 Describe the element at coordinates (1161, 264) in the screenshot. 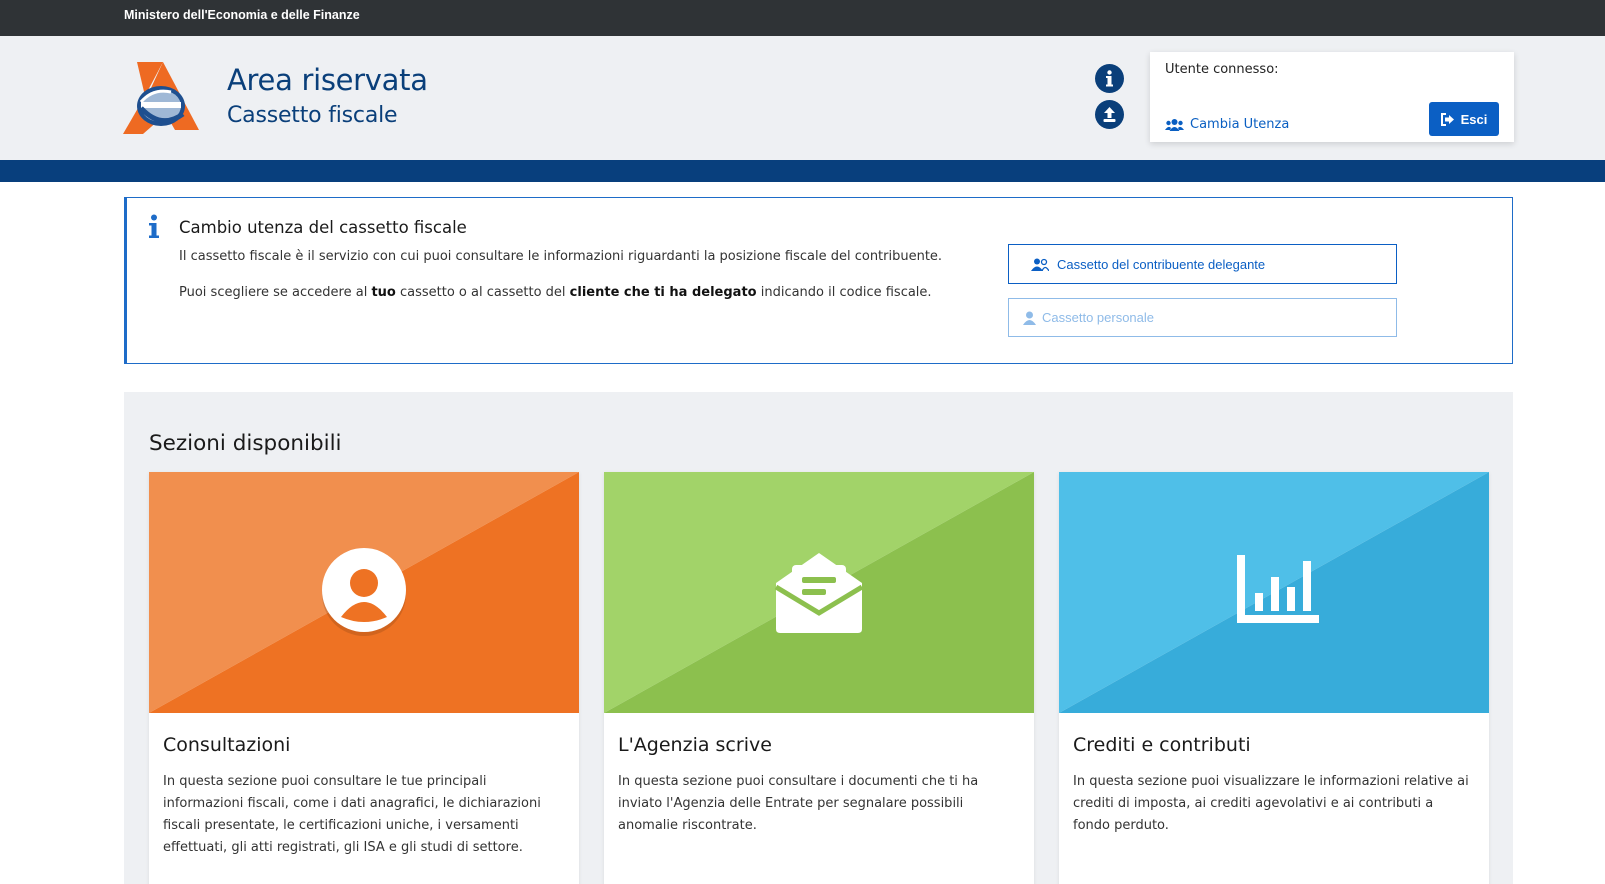

I see `delegante-cassetto-label: Cassetto del contribuente delegante` at that location.